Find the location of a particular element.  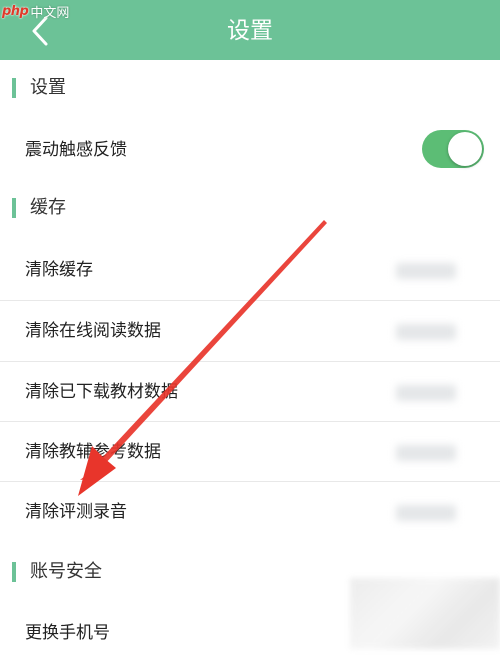

section-title: 账号安全 is located at coordinates (66, 571).